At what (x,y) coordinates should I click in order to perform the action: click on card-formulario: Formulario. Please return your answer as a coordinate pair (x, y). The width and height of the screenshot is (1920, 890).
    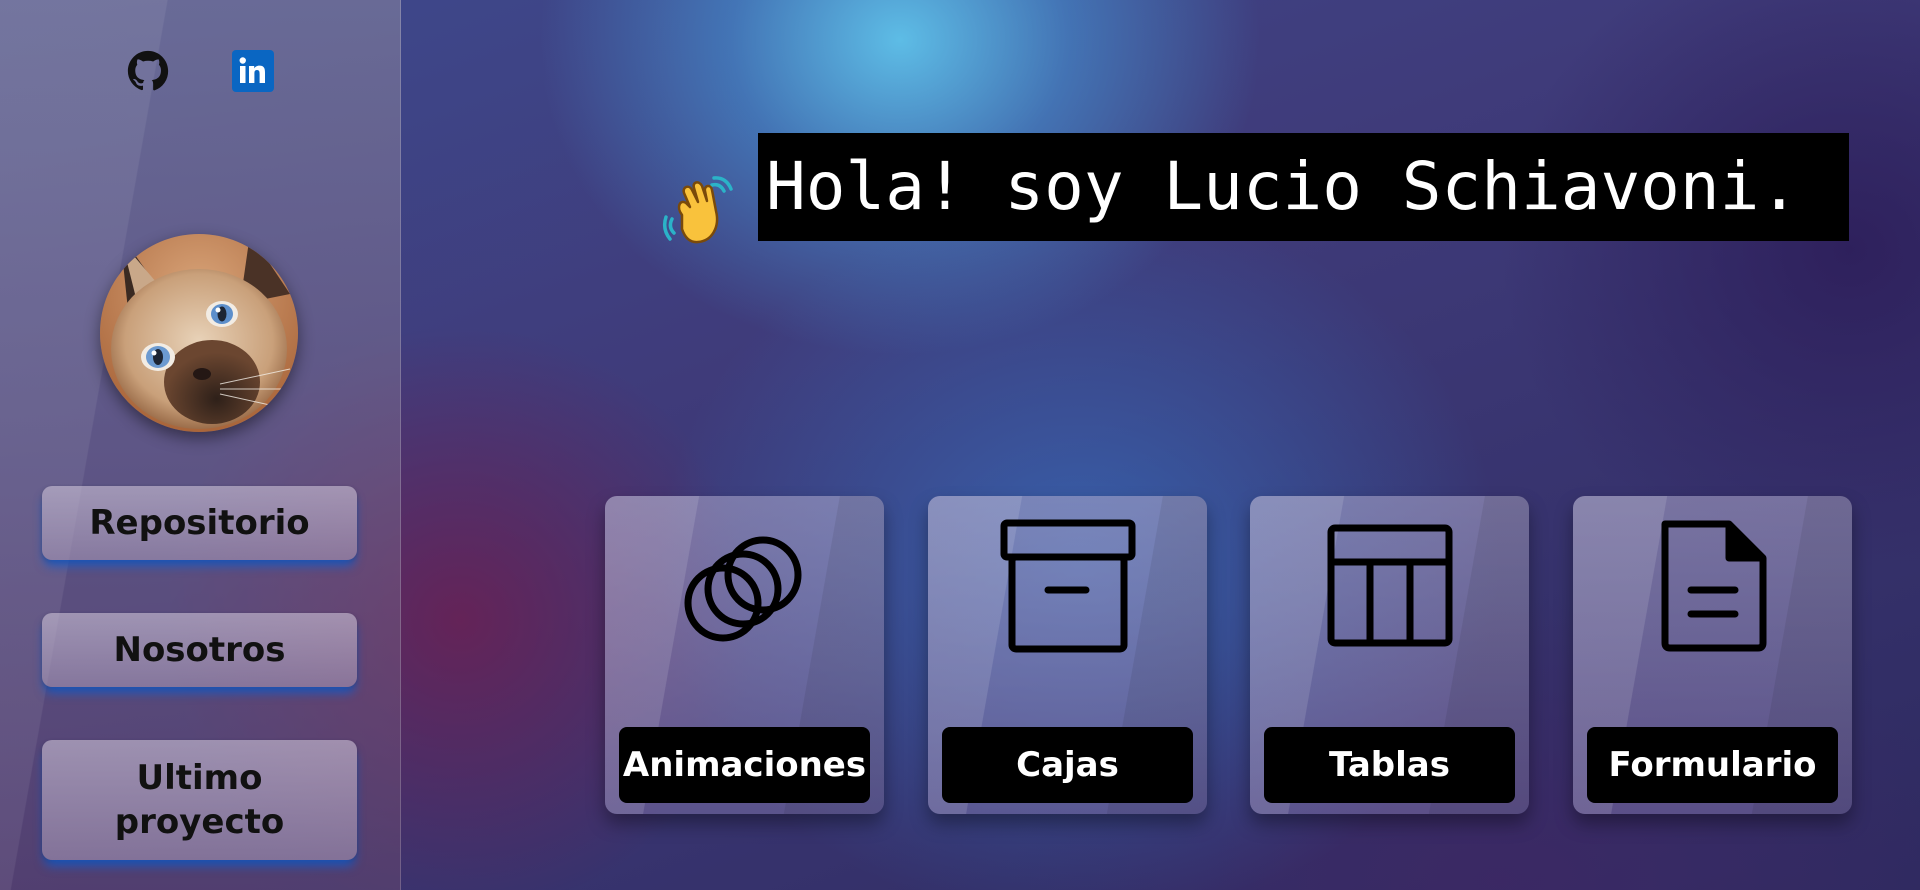
    Looking at the image, I should click on (1712, 655).